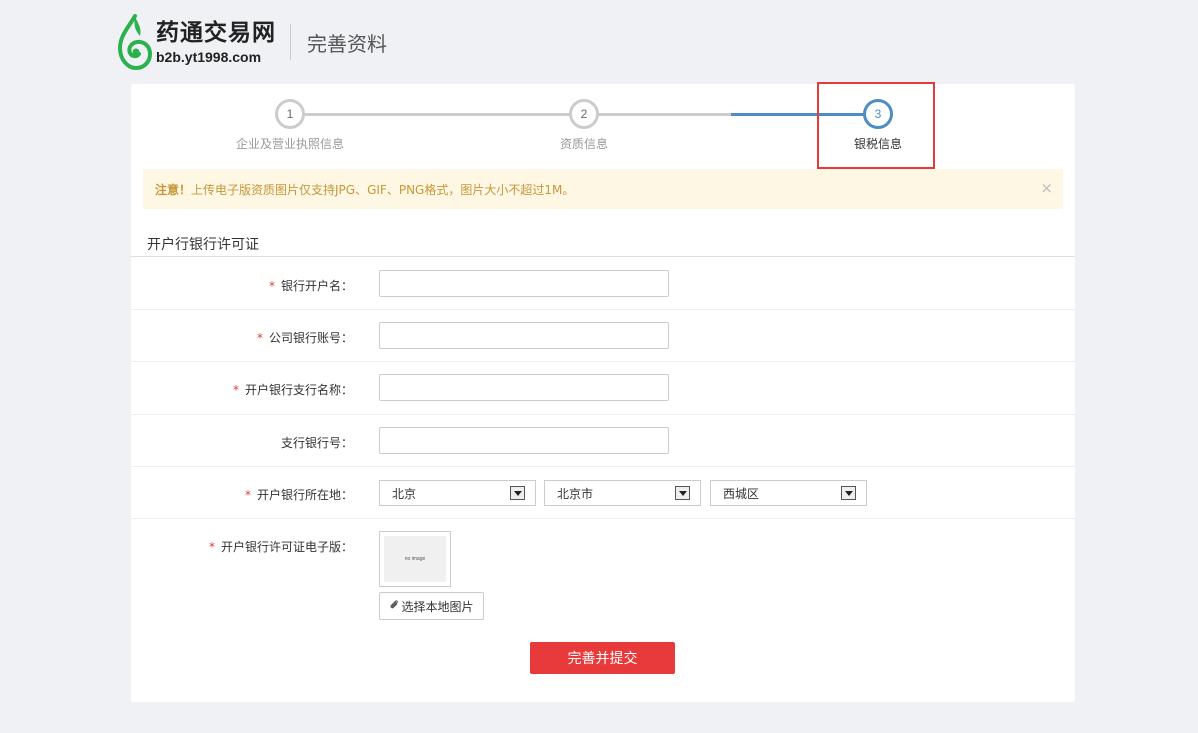  Describe the element at coordinates (203, 245) in the screenshot. I see `section-title: 开户行银行许可证` at that location.